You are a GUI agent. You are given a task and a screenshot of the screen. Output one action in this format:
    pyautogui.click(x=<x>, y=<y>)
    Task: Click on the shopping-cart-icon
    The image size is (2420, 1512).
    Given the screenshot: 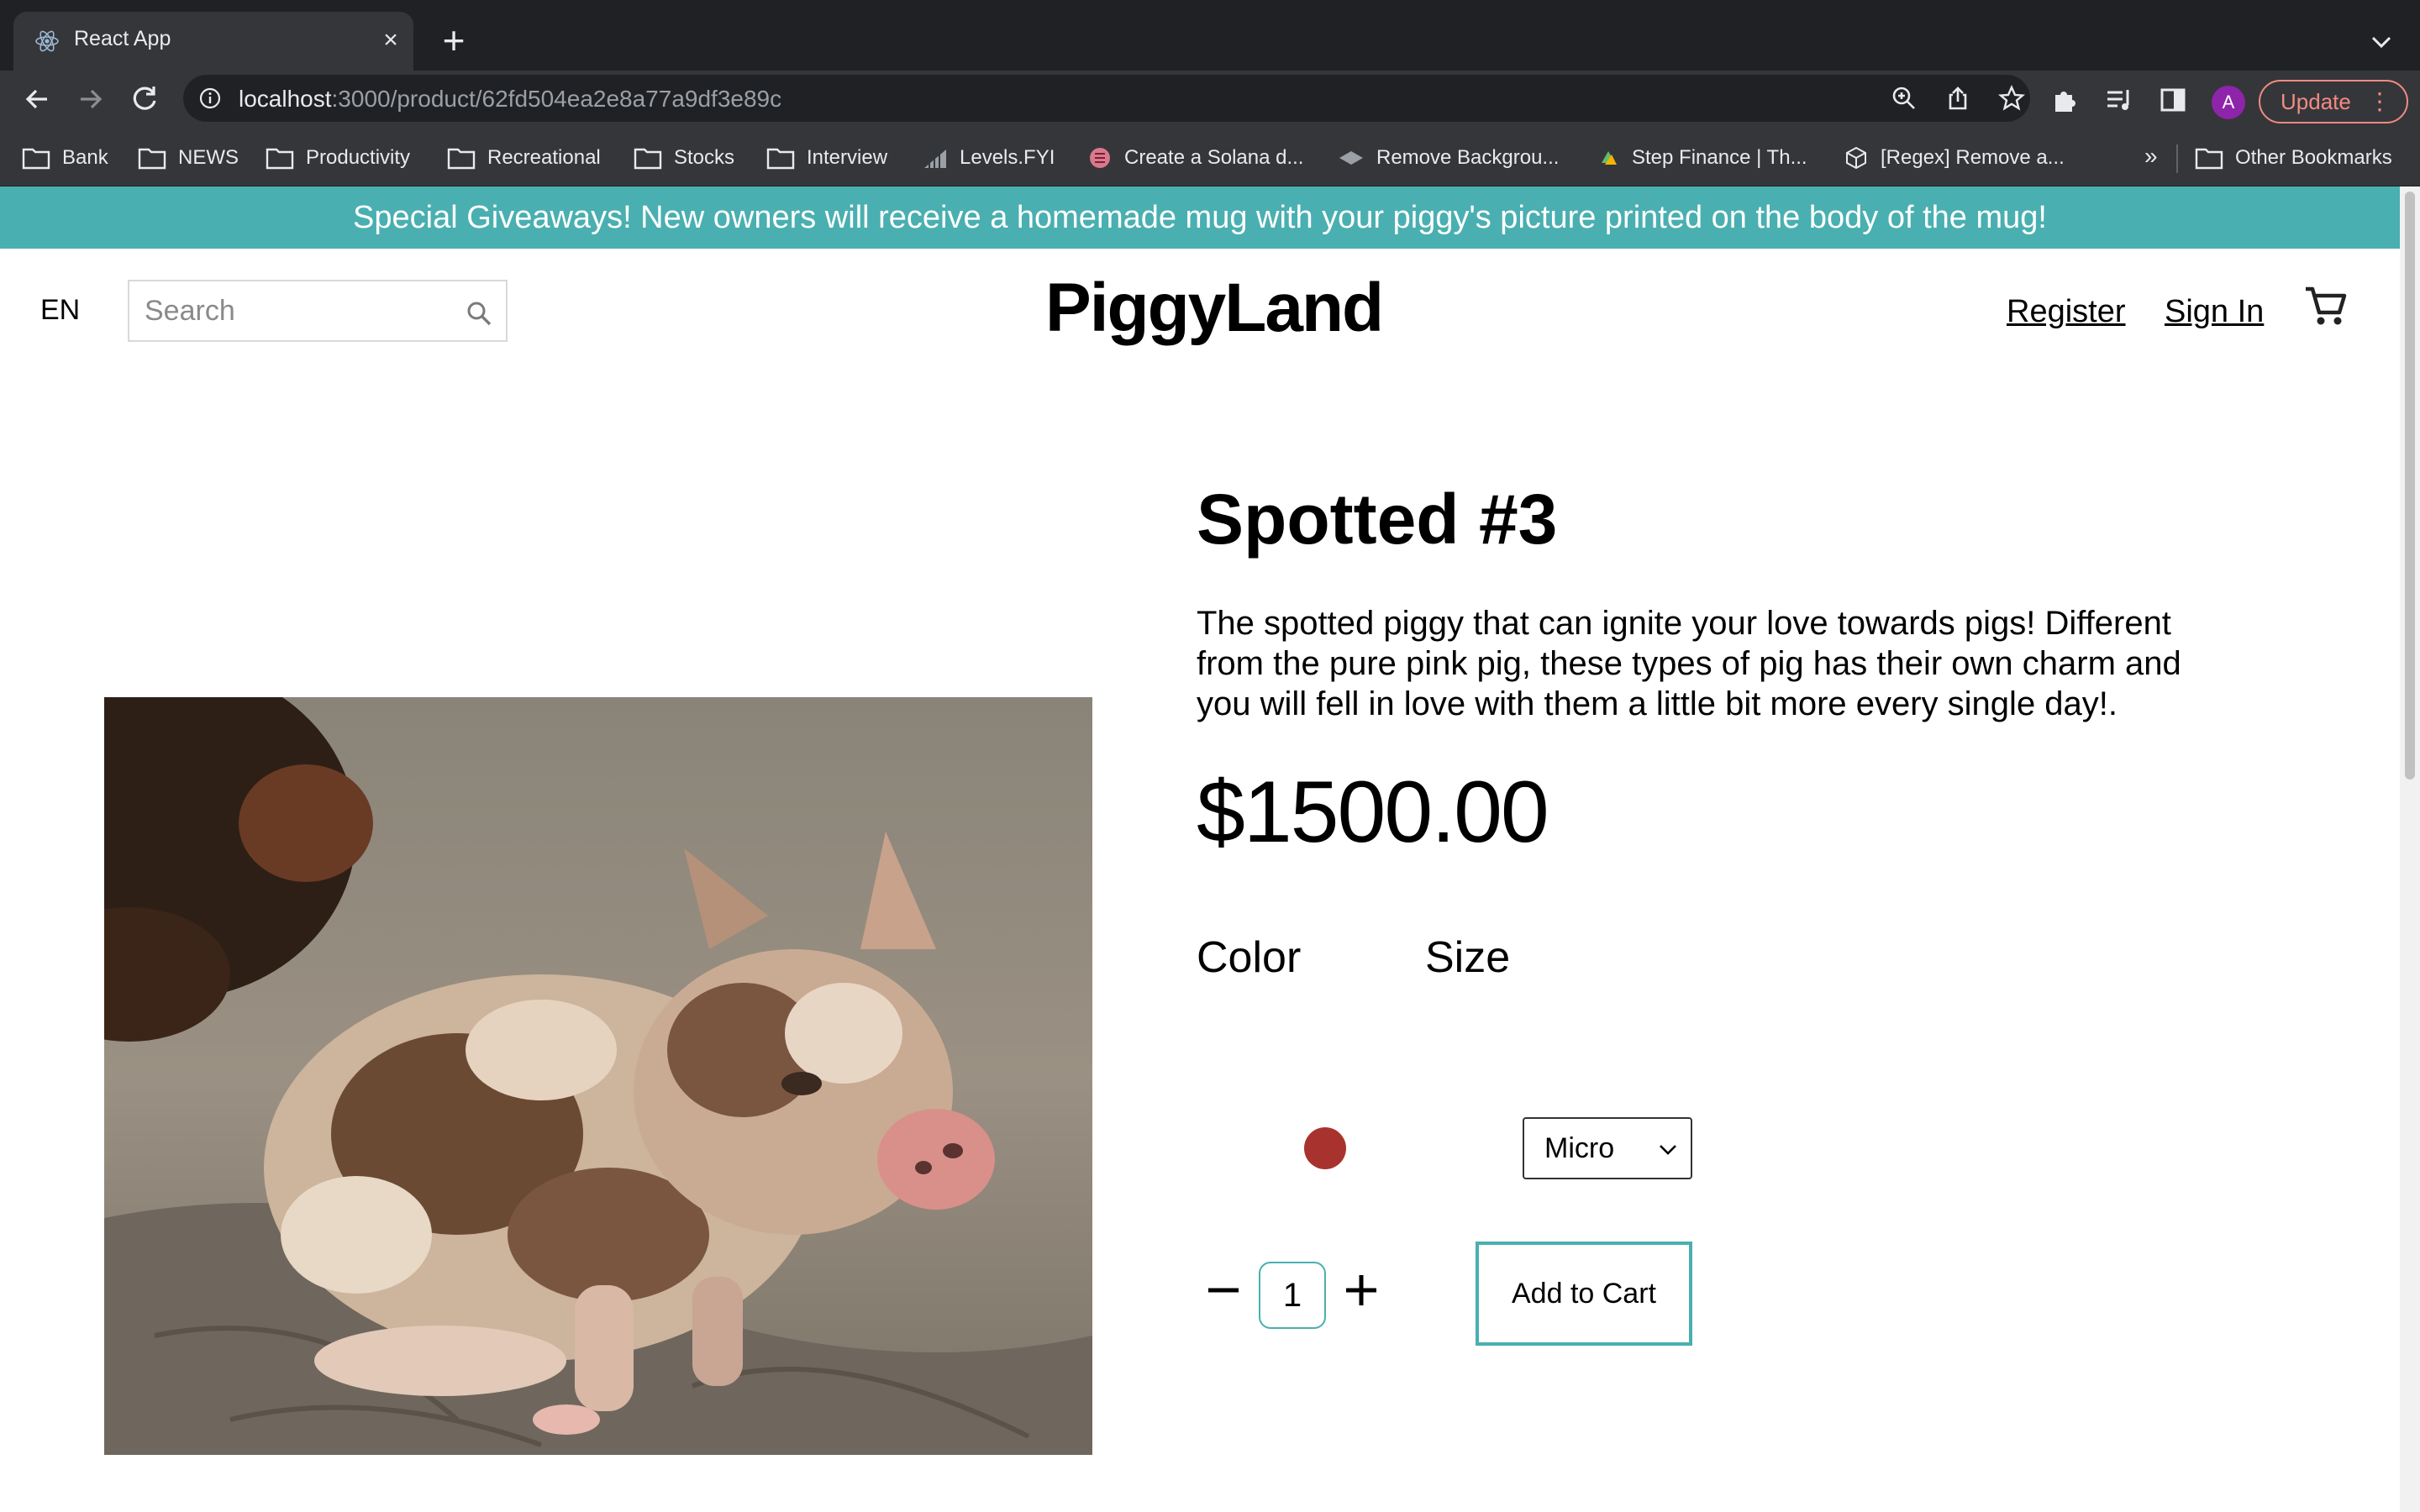 What is the action you would take?
    pyautogui.click(x=2326, y=305)
    